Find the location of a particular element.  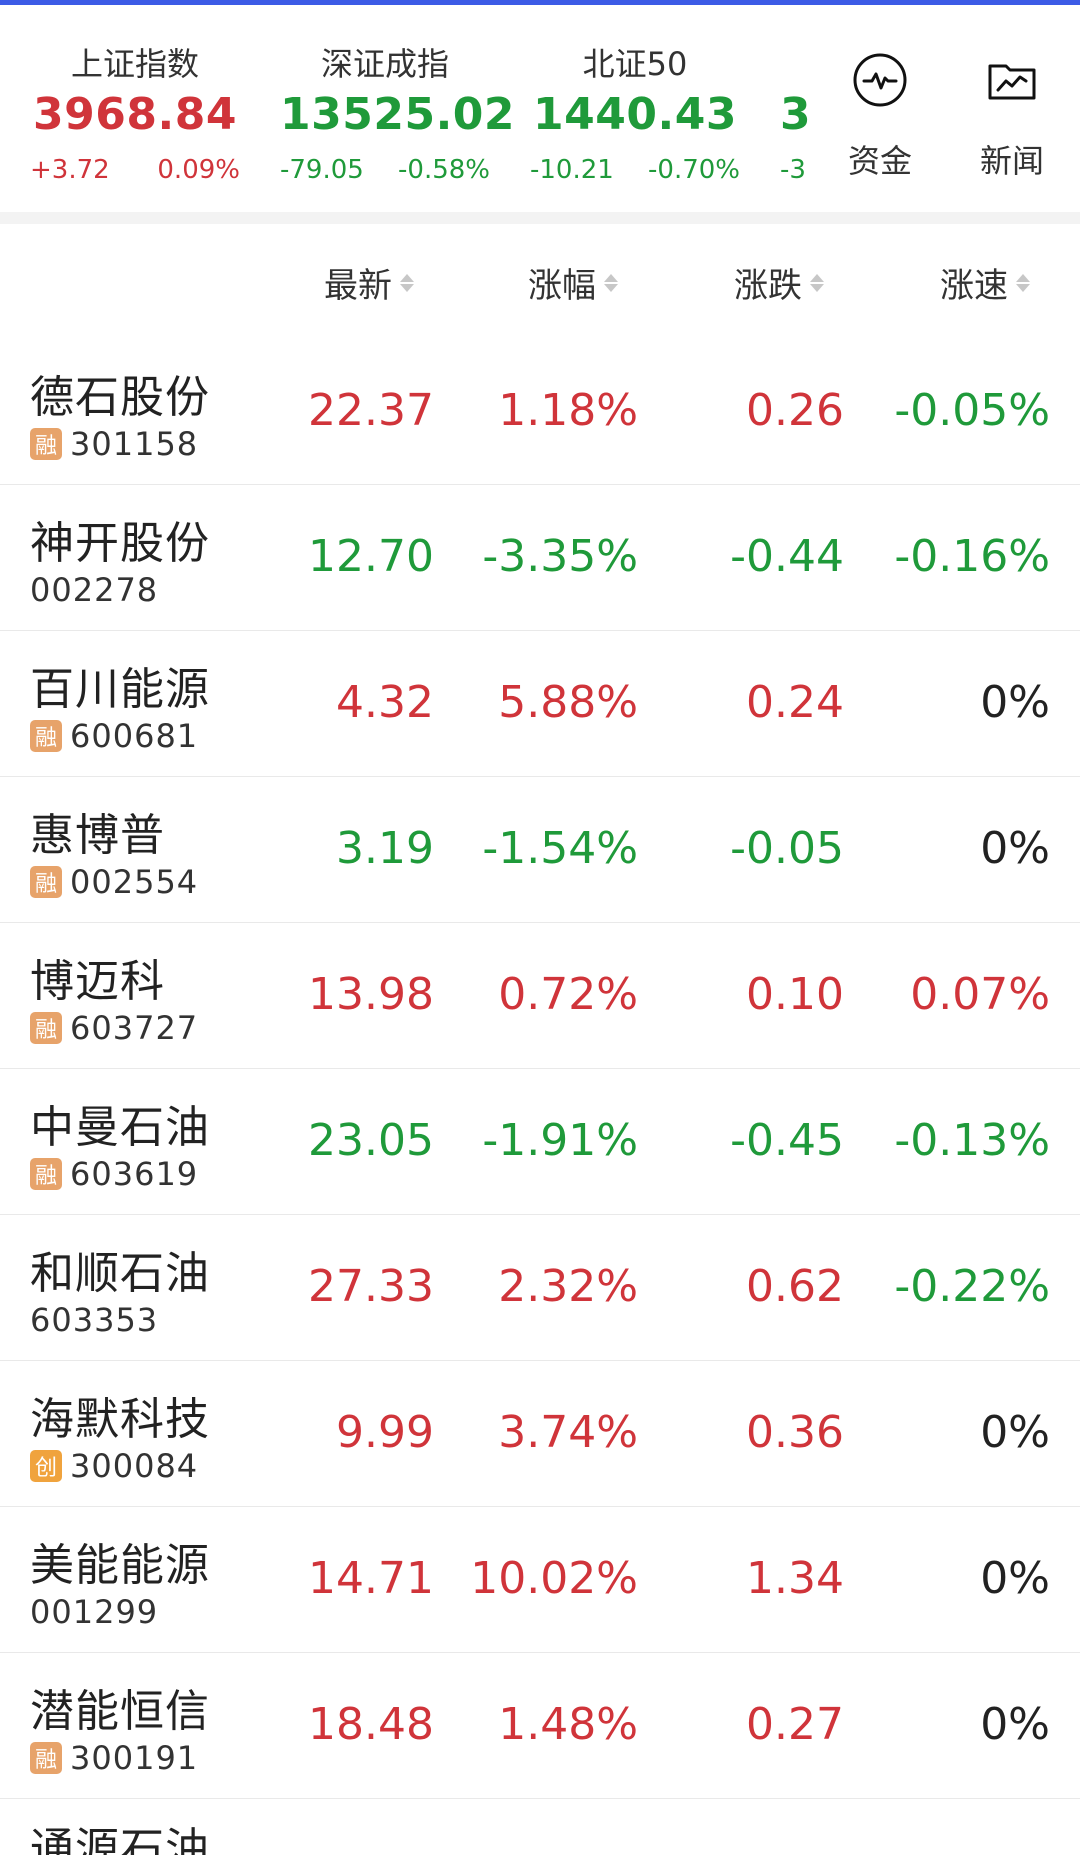

stock-code: 001299 is located at coordinates (94, 1612).